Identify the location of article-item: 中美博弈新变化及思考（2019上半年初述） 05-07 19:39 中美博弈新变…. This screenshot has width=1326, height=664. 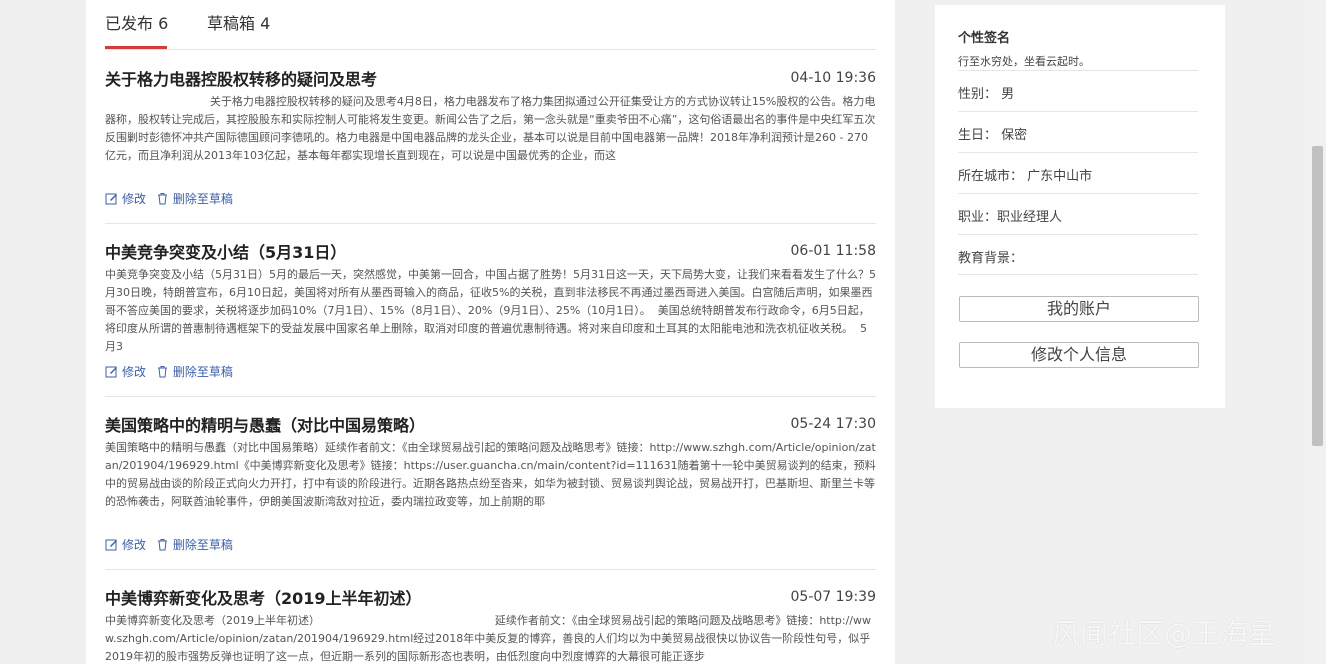
(490, 624).